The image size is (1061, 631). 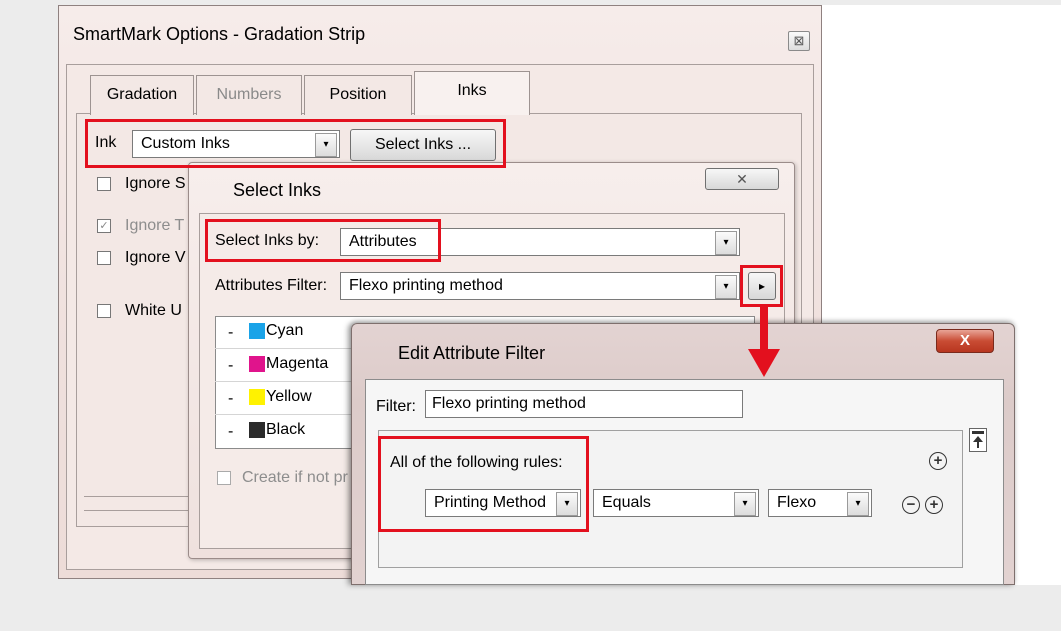 I want to click on ignore-v-checkbox, so click(x=104, y=258).